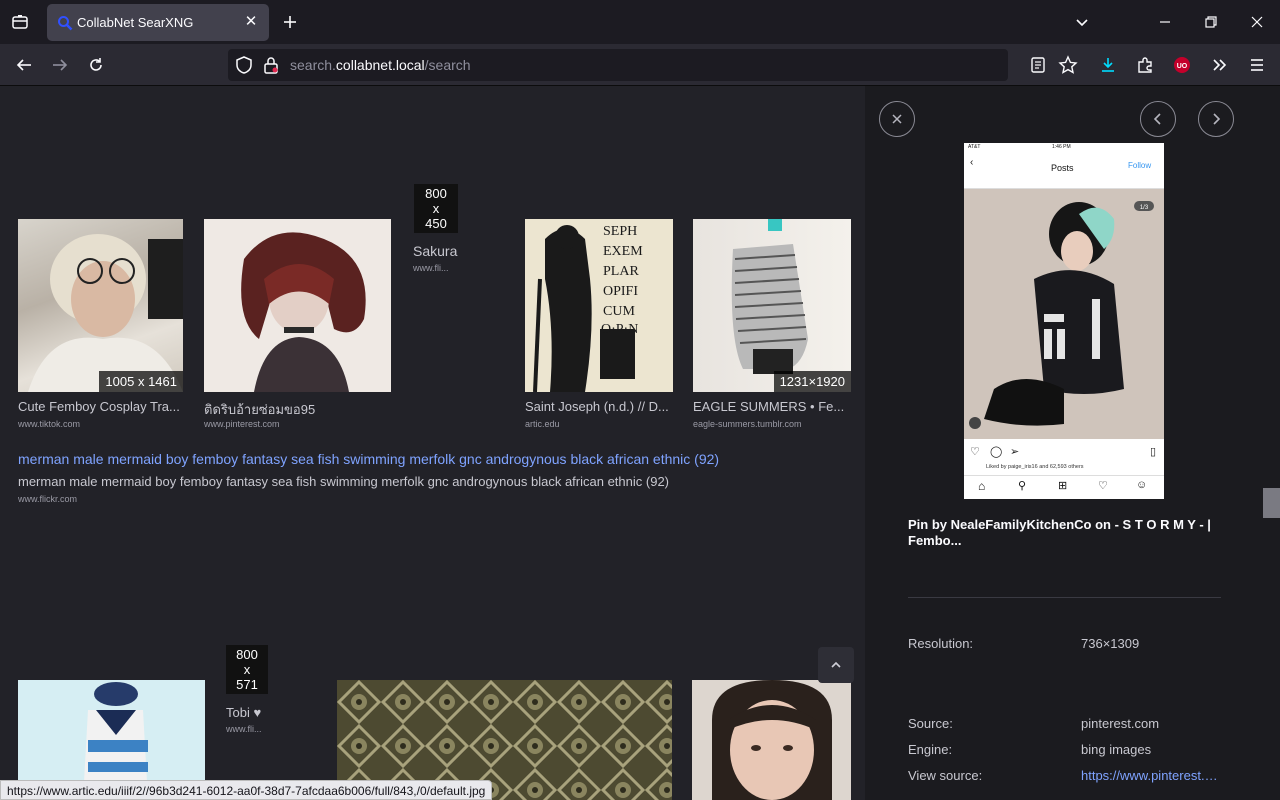  Describe the element at coordinates (1063, 486) in the screenshot. I see `add-post-icon: ⊞` at that location.